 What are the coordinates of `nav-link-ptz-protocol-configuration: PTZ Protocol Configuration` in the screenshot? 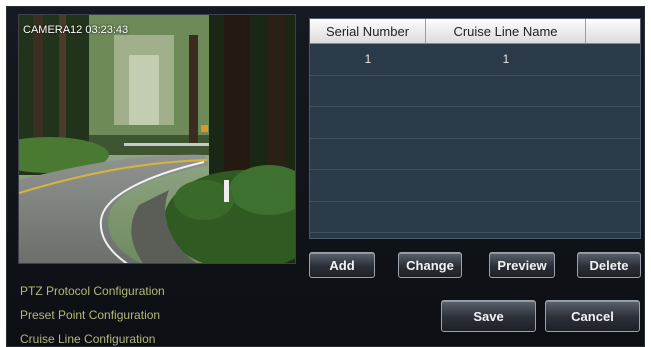 It's located at (92, 291).